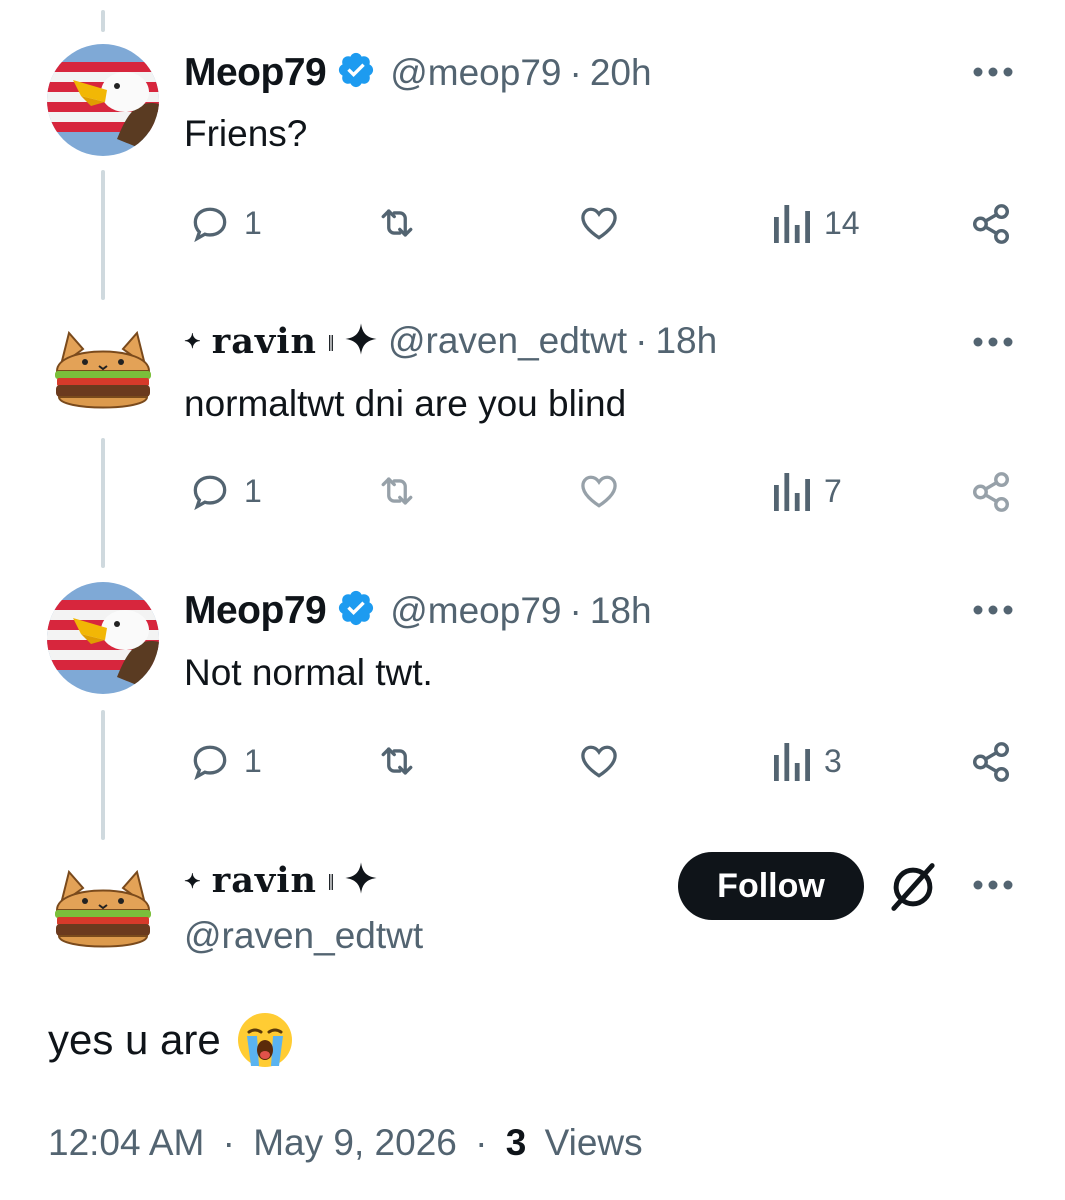 The height and width of the screenshot is (1200, 1065). What do you see at coordinates (264, 1040) in the screenshot?
I see `loudly-crying-face-icon` at bounding box center [264, 1040].